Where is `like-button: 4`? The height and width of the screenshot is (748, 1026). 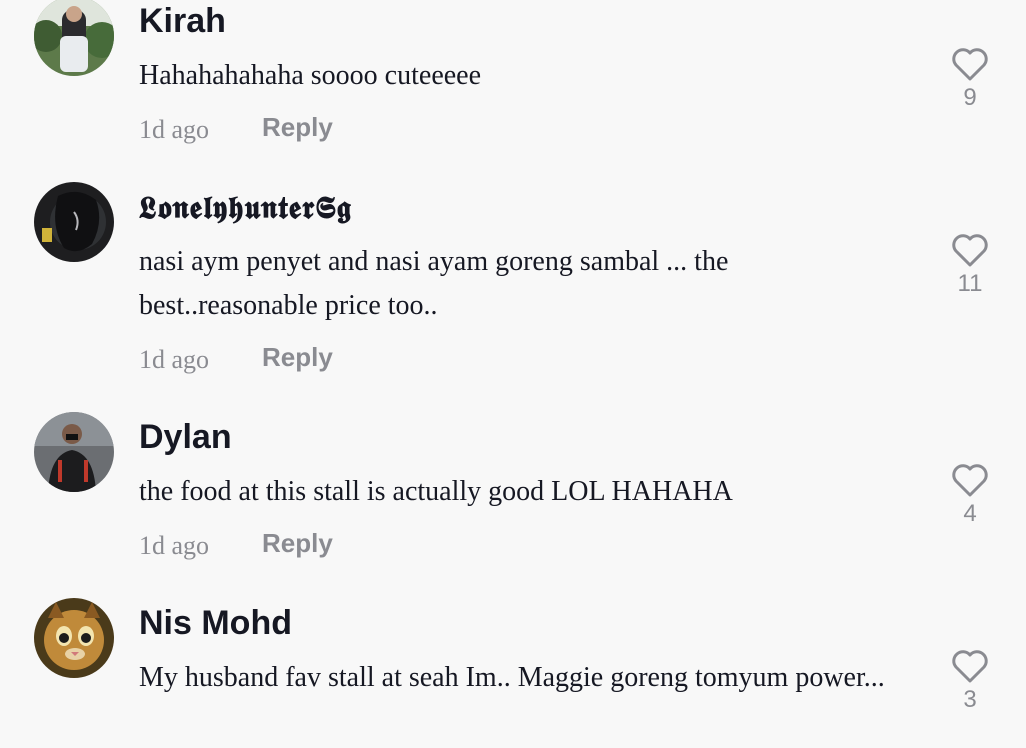
like-button: 4 is located at coordinates (970, 495).